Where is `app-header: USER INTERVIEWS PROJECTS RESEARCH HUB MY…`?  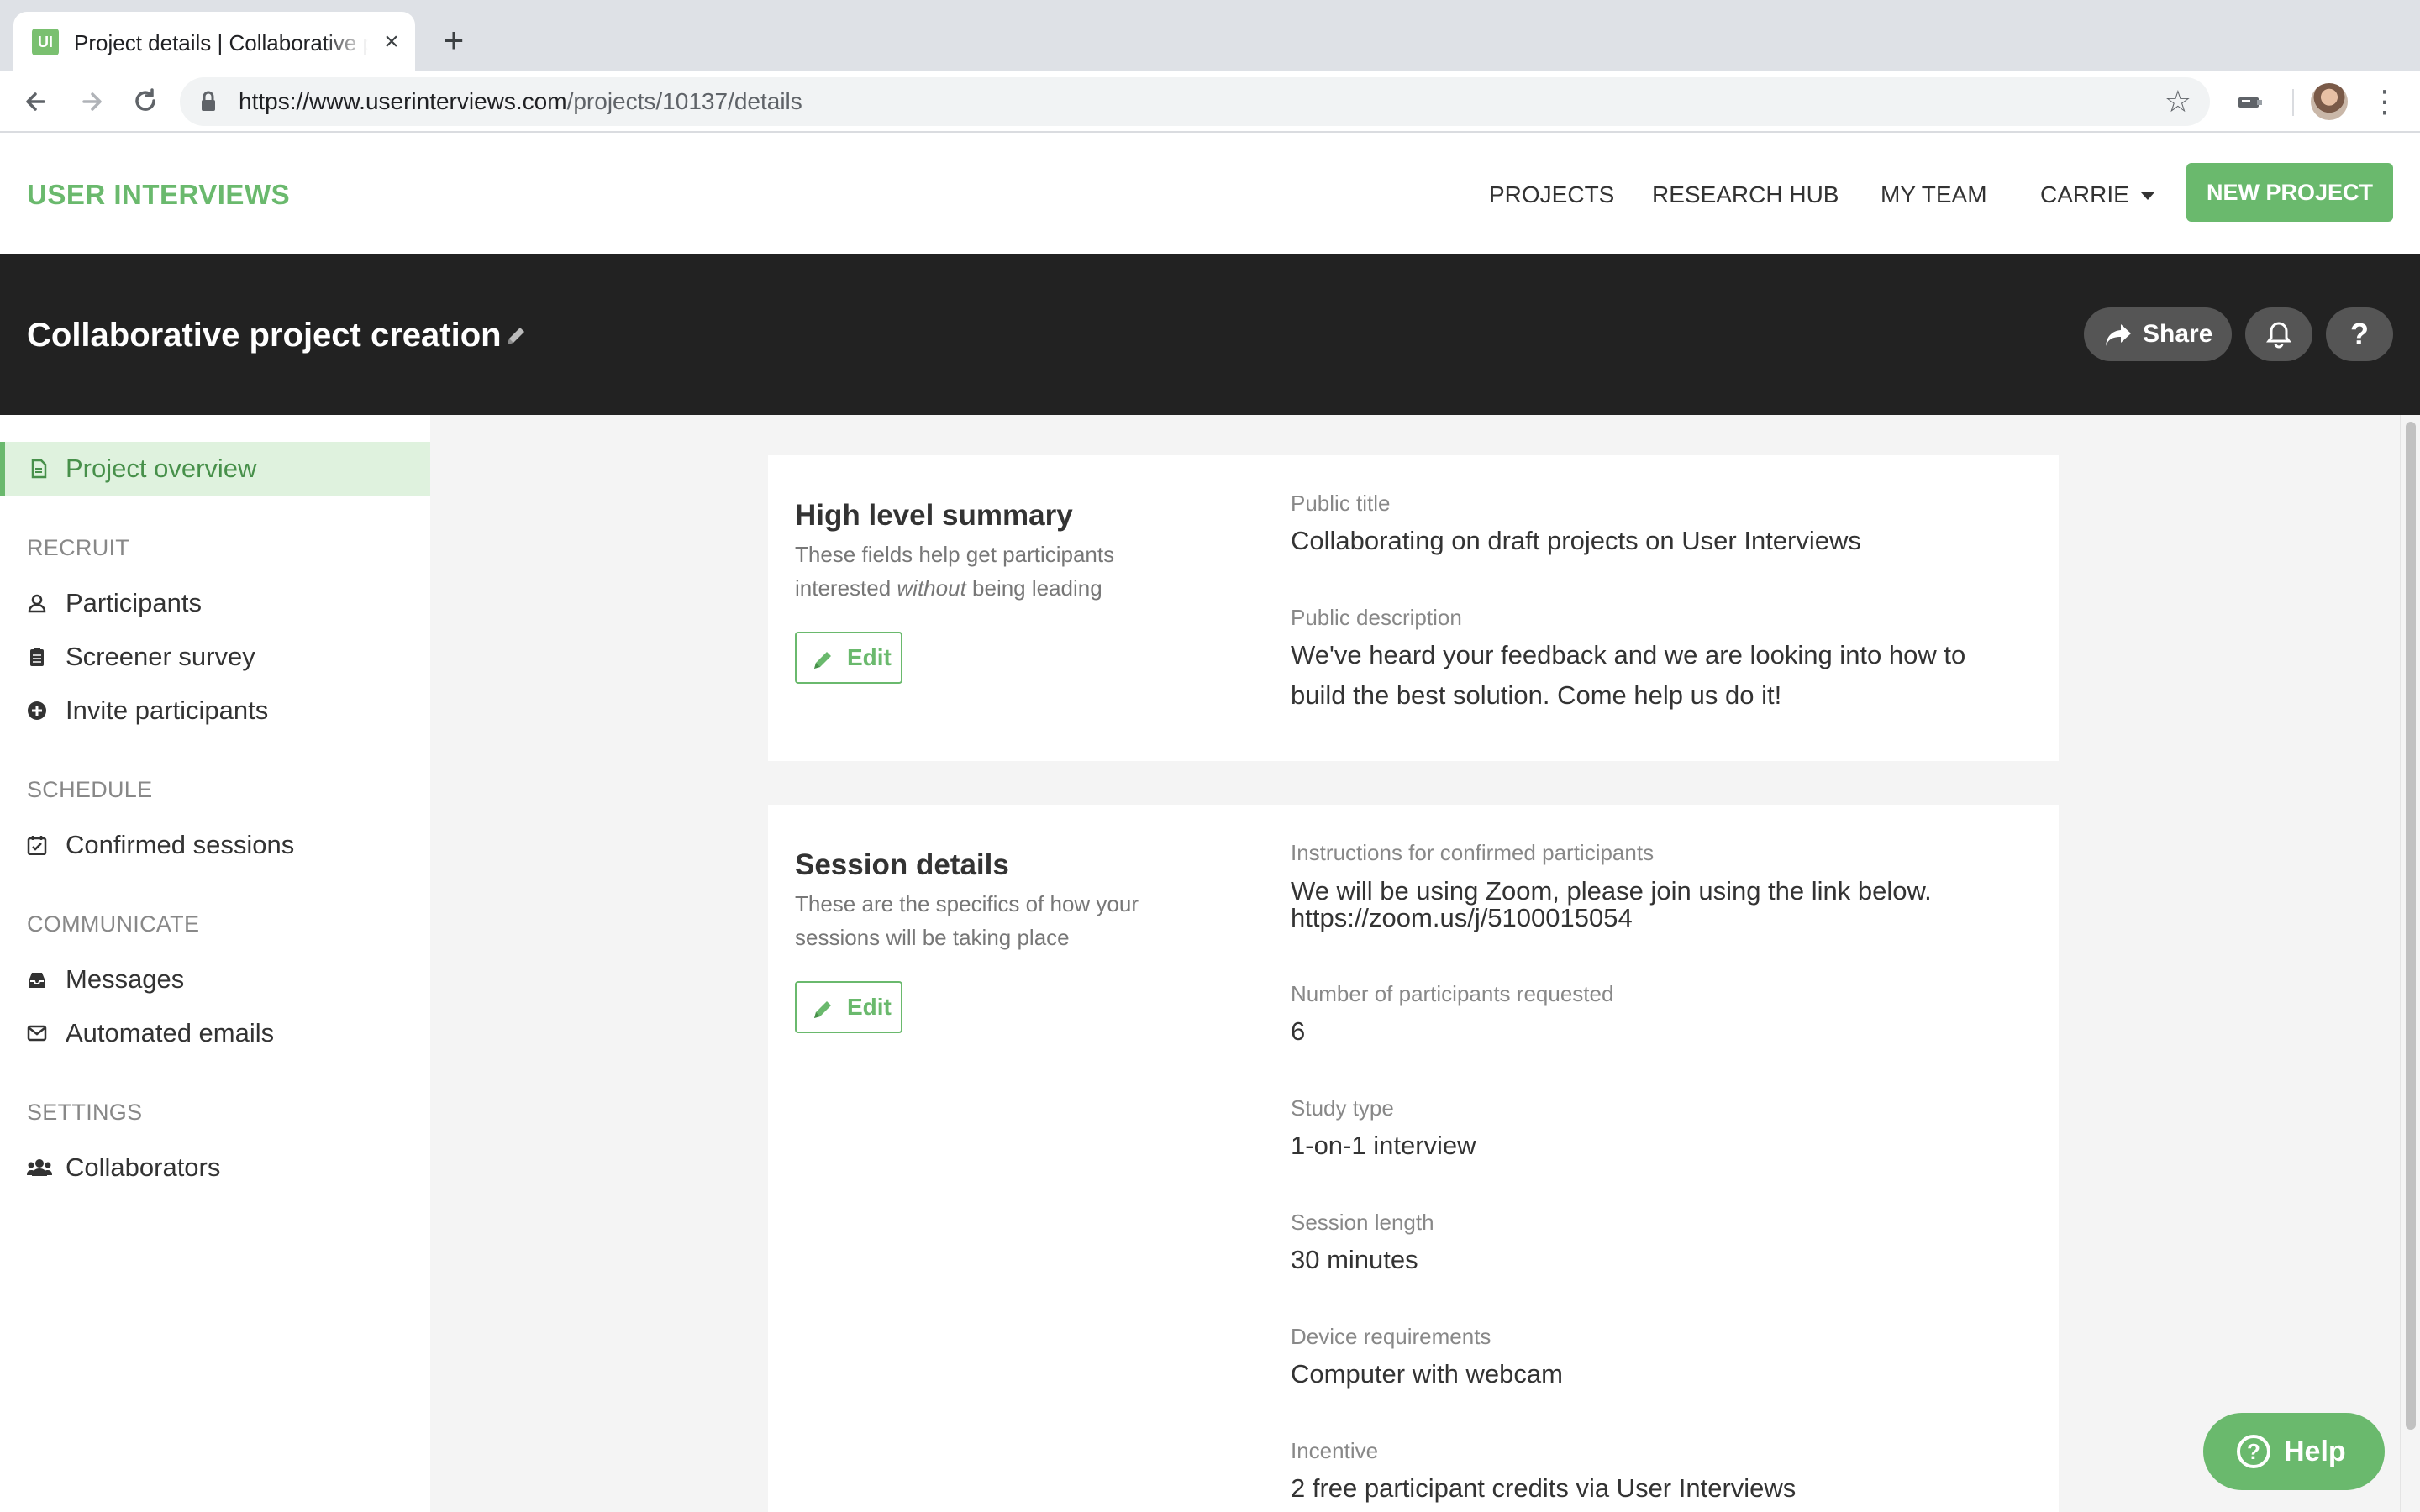
app-header: USER INTERVIEWS PROJECTS RESEARCH HUB MY… is located at coordinates (1210, 193).